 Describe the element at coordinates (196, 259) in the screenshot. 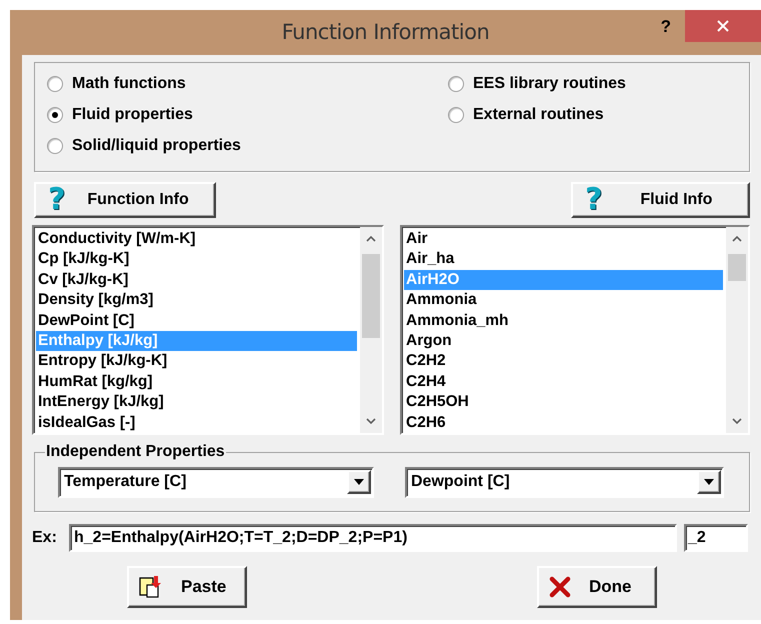

I see `list-item: Cp [kJ/kg-K]` at that location.